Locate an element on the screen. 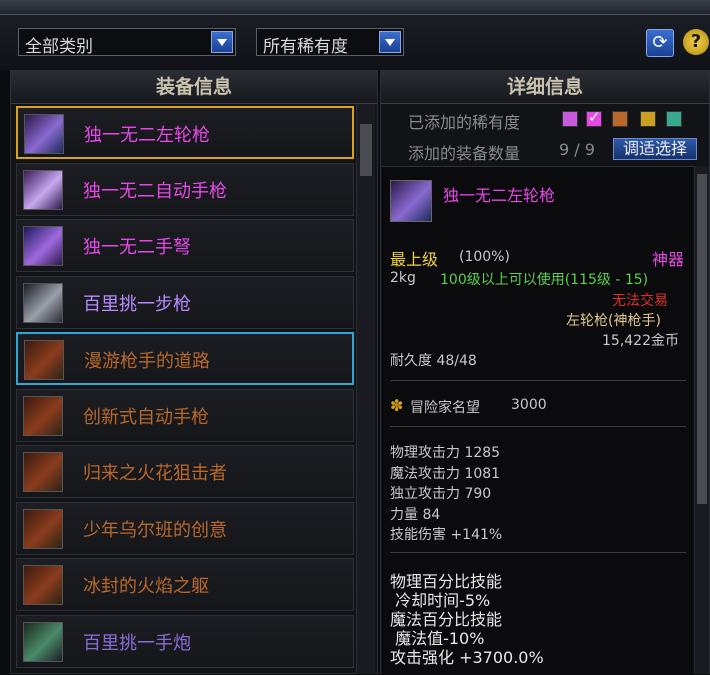 The image size is (710, 675). list-item: 独一无二自动手枪 is located at coordinates (185, 189).